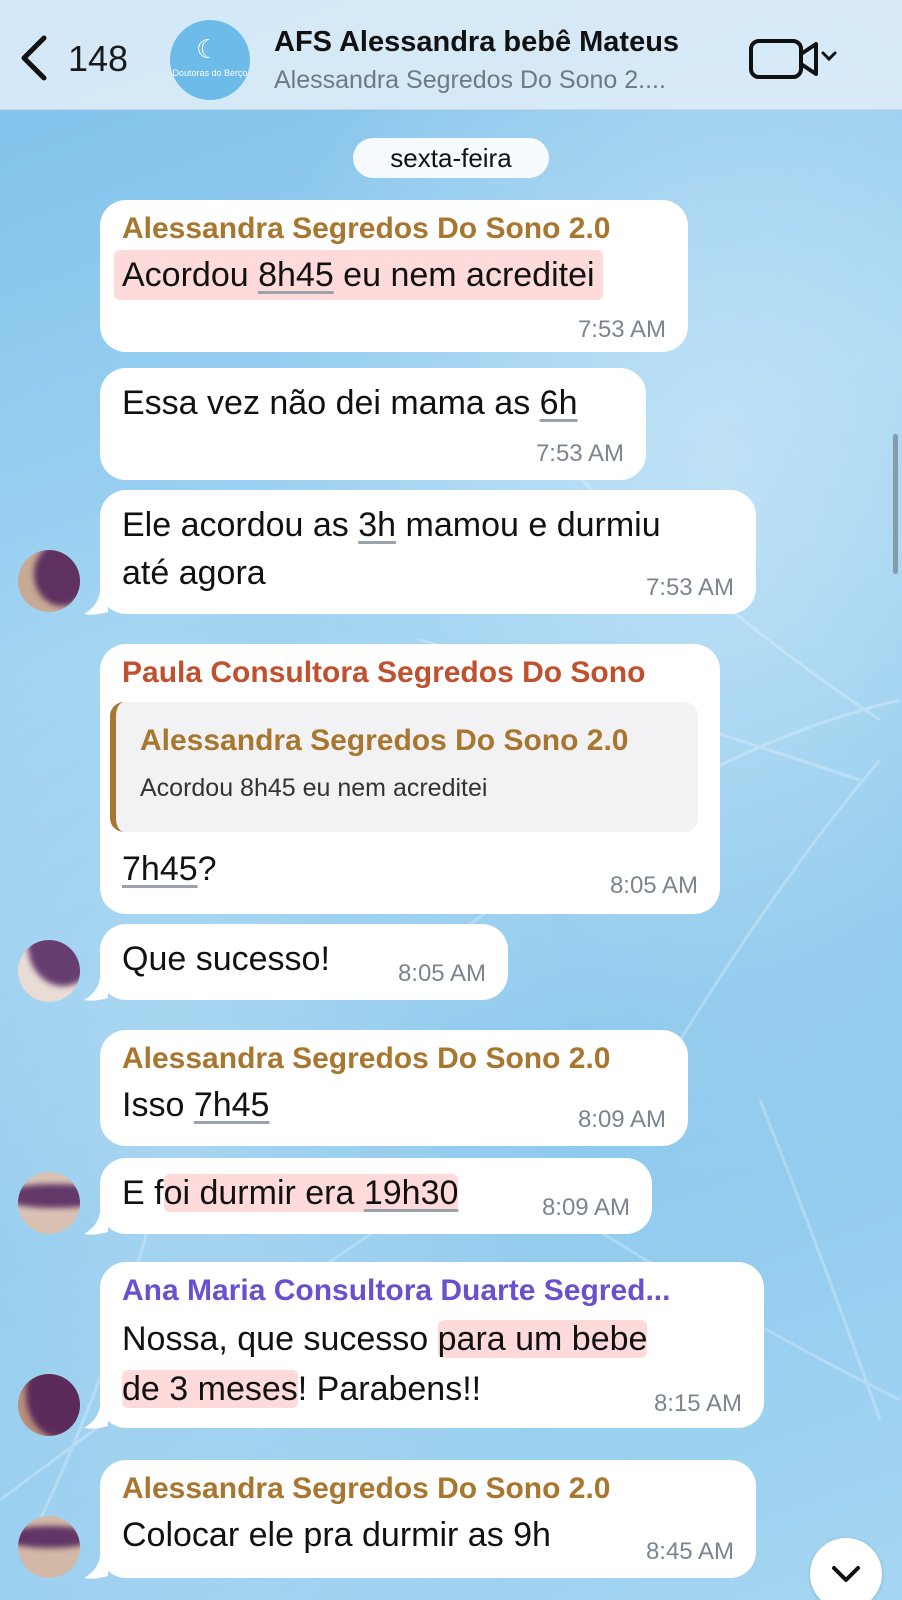 The height and width of the screenshot is (1600, 902). I want to click on chevron-down-icon, so click(846, 1574).